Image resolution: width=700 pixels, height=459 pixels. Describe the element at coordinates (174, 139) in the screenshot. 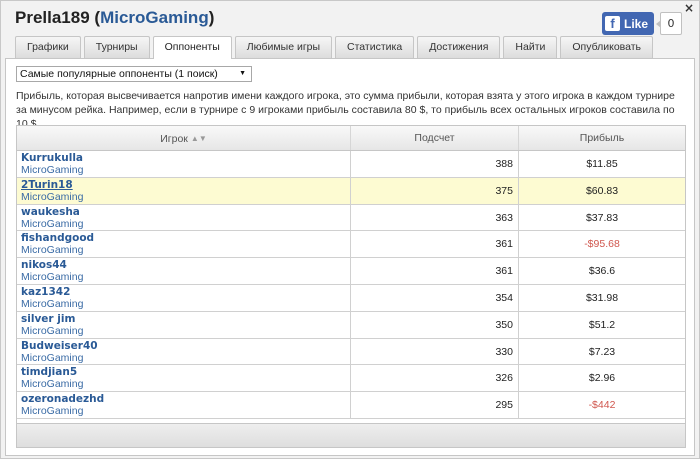

I see `column-label-player: Игрок` at that location.